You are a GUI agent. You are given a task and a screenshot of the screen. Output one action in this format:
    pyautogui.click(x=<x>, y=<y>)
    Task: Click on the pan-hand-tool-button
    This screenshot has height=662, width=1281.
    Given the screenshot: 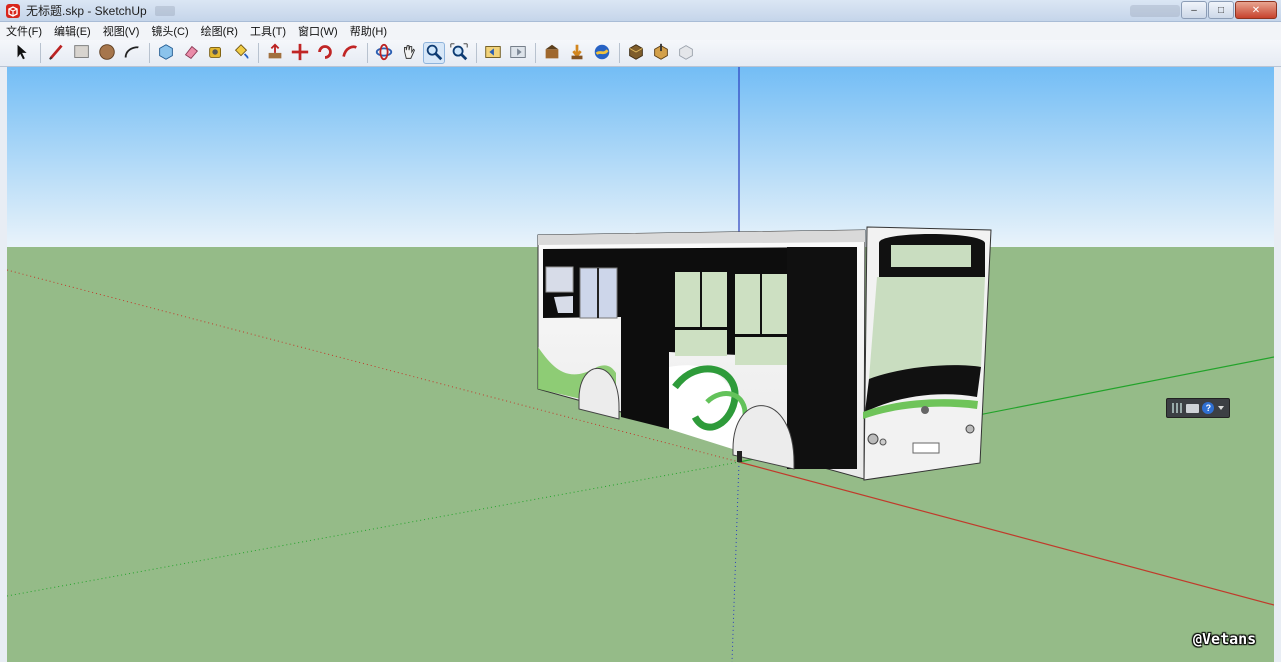 What is the action you would take?
    pyautogui.click(x=409, y=53)
    